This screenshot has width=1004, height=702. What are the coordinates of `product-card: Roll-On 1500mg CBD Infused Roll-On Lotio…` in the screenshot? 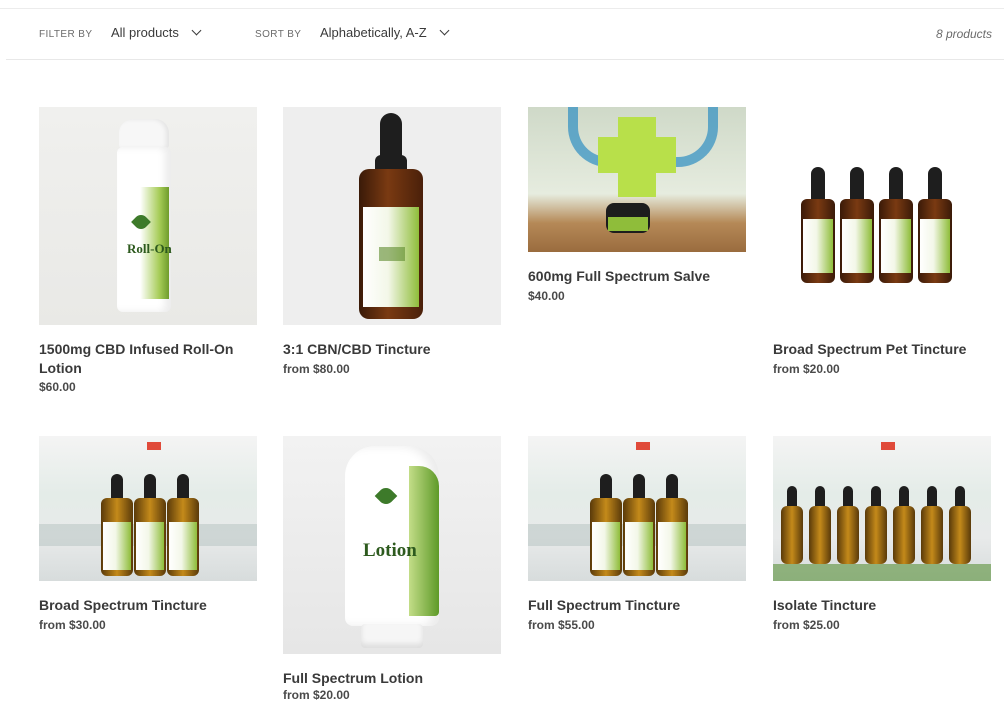 It's located at (148, 252).